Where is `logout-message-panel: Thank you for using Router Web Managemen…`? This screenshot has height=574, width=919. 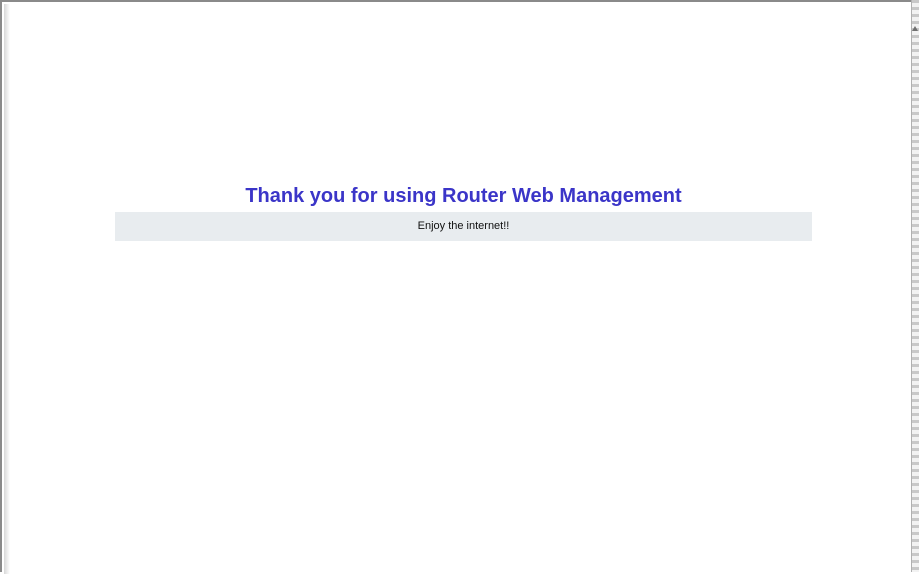 logout-message-panel: Thank you for using Router Web Managemen… is located at coordinates (463, 210).